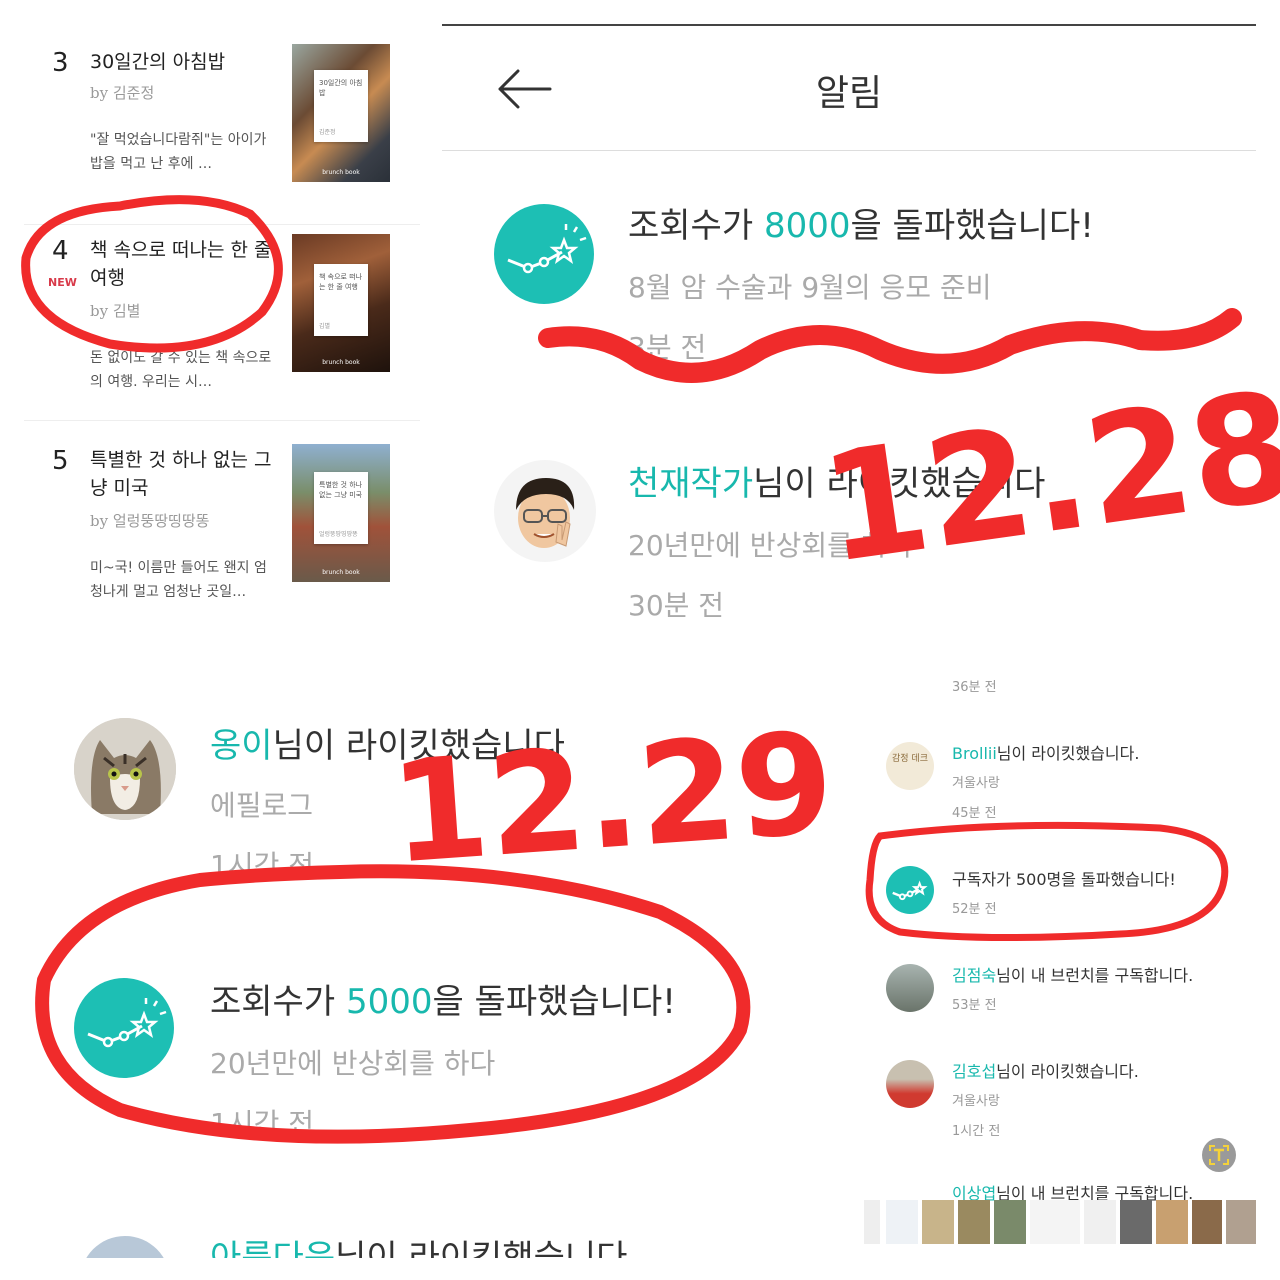 The height and width of the screenshot is (1280, 1280). Describe the element at coordinates (262, 805) in the screenshot. I see `notification-subtitle: 에필로그` at that location.